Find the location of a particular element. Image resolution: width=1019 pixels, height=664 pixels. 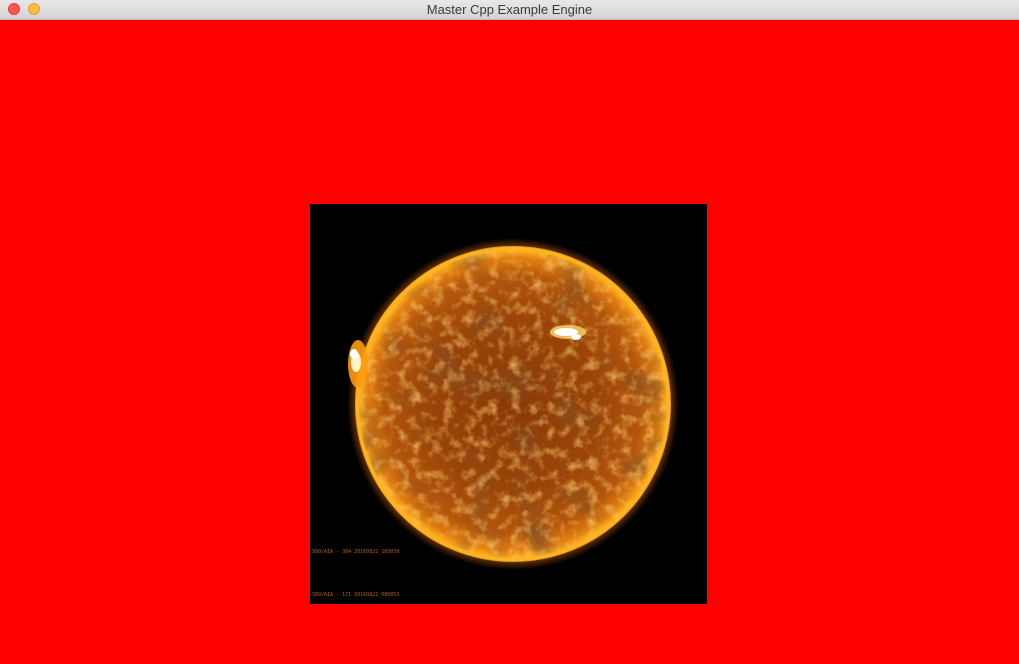

title-bar: Master Cpp Example Engine is located at coordinates (509, 10).